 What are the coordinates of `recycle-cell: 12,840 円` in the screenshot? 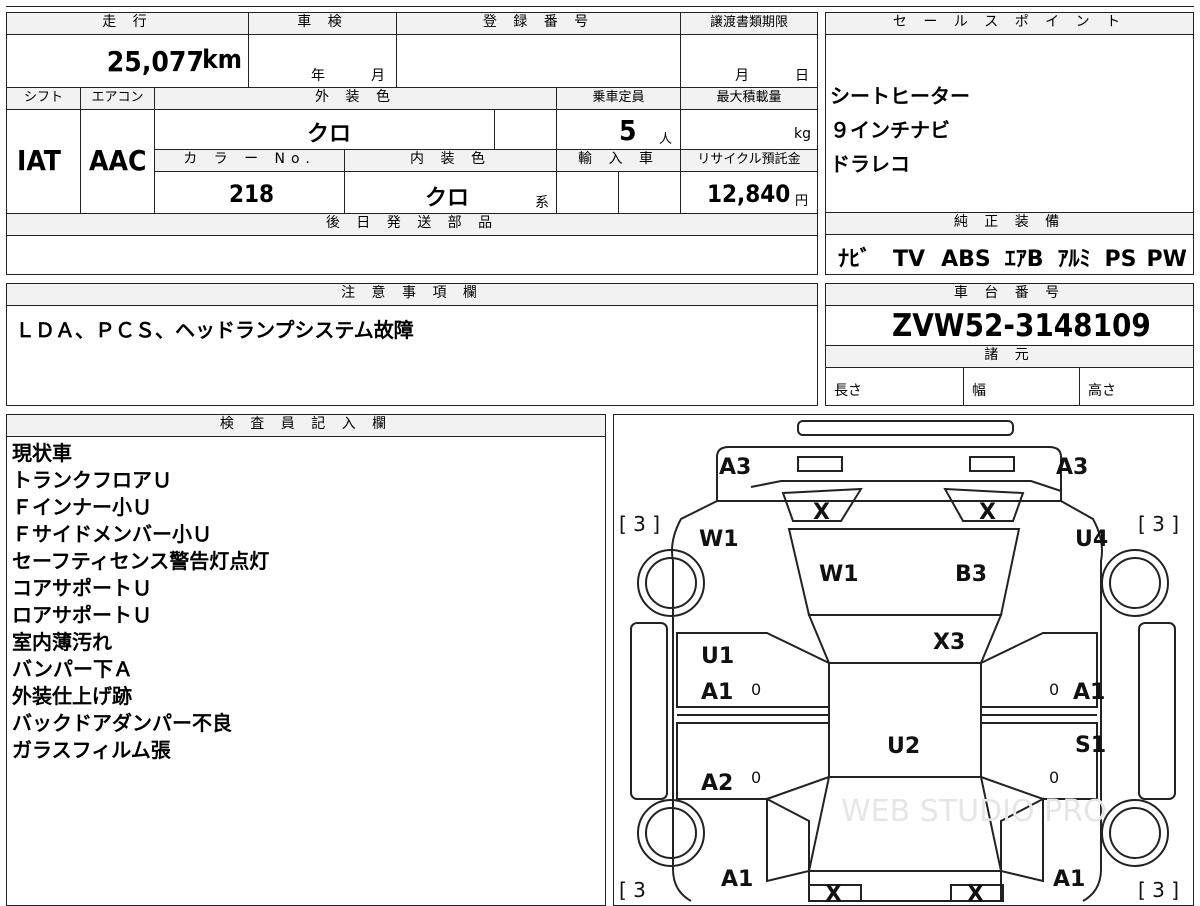 It's located at (749, 193).